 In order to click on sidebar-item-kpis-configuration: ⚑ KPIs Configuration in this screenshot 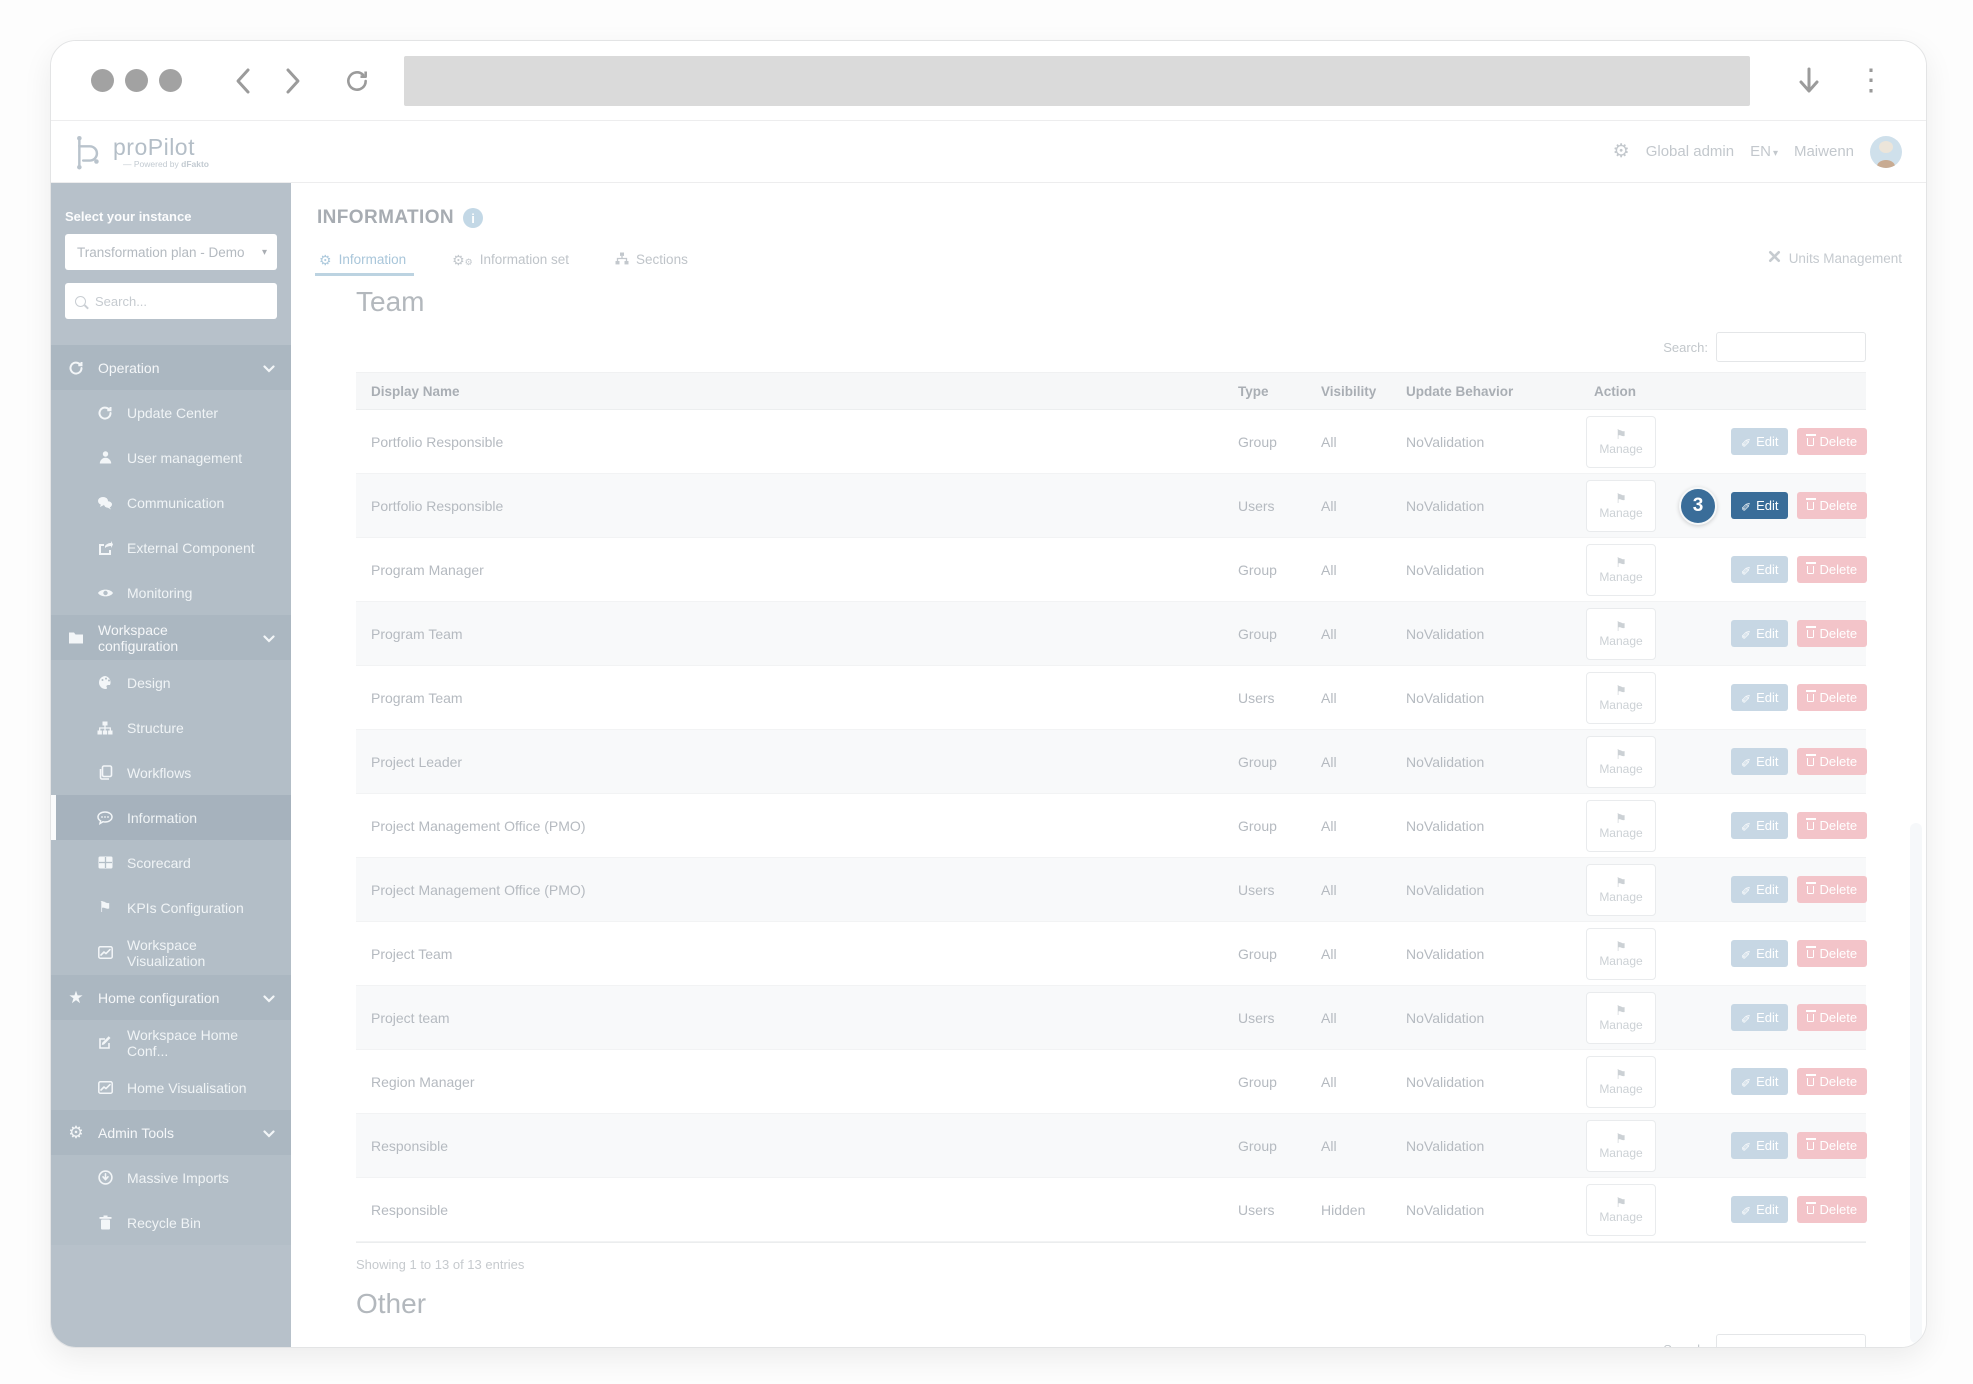, I will do `click(171, 907)`.